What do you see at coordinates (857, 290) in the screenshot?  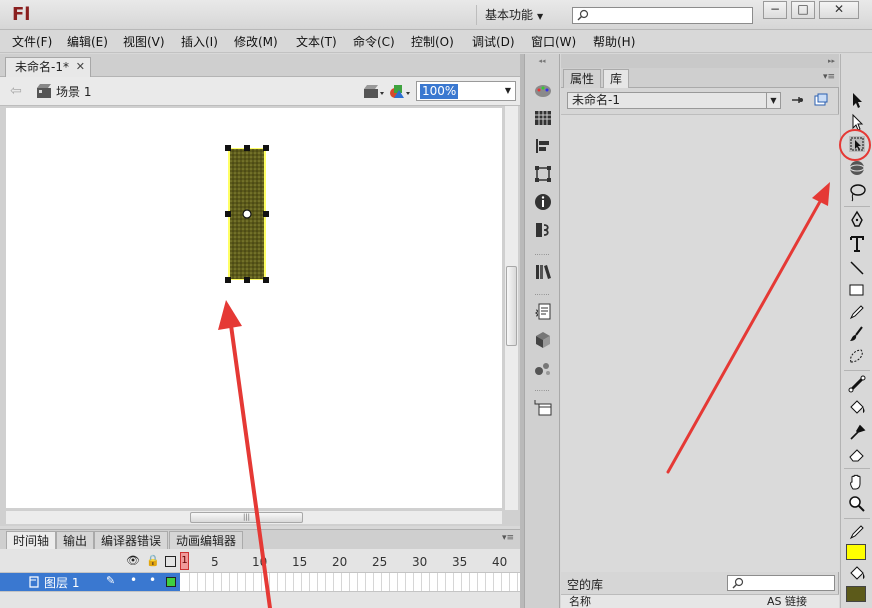 I see `rectangle-tool-icon` at bounding box center [857, 290].